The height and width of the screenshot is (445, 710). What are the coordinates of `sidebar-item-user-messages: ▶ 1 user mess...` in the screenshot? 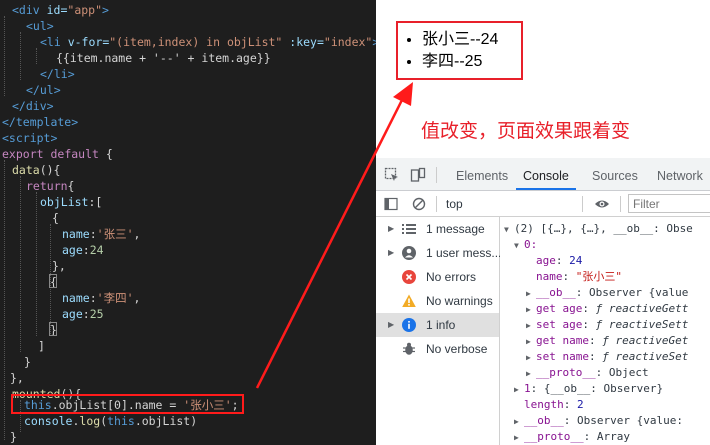 It's located at (439, 253).